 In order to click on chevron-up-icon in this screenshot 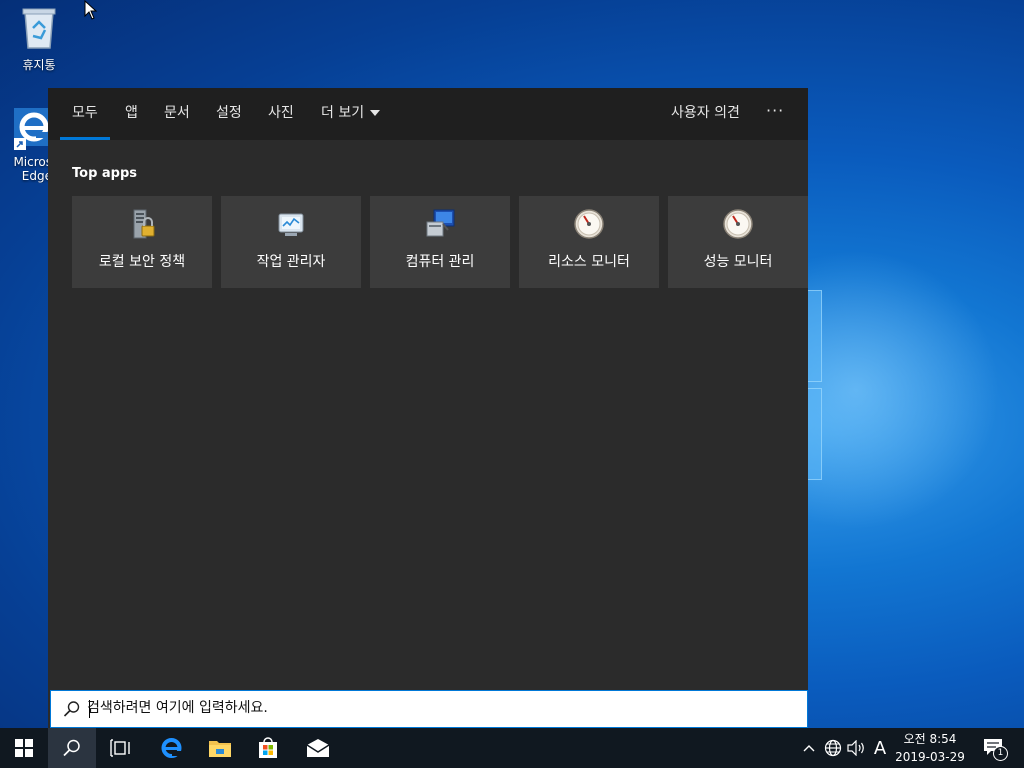, I will do `click(809, 748)`.